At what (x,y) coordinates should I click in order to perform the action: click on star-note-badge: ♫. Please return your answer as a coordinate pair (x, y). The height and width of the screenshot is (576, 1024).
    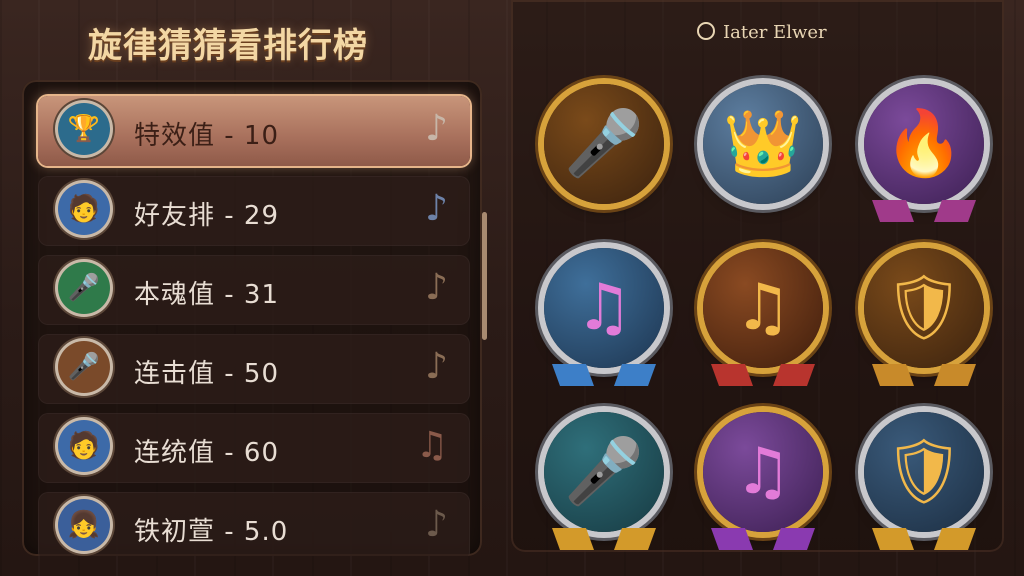
    Looking at the image, I should click on (763, 317).